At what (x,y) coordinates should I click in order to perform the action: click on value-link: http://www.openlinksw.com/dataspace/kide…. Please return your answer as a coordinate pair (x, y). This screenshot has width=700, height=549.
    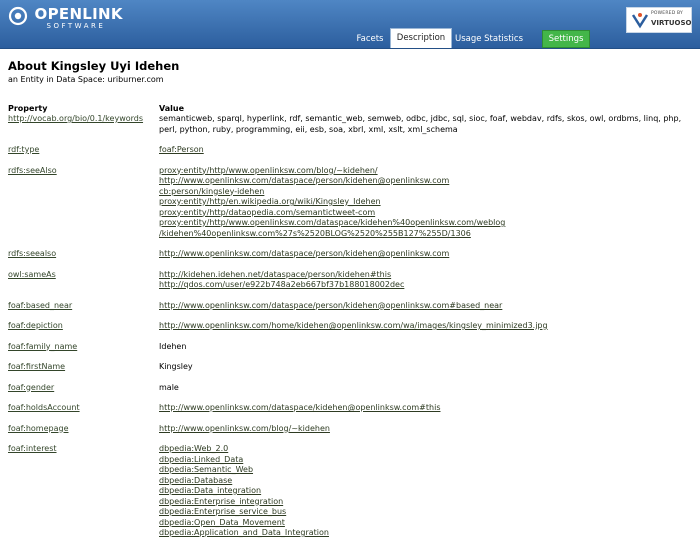
    Looking at the image, I should click on (299, 407).